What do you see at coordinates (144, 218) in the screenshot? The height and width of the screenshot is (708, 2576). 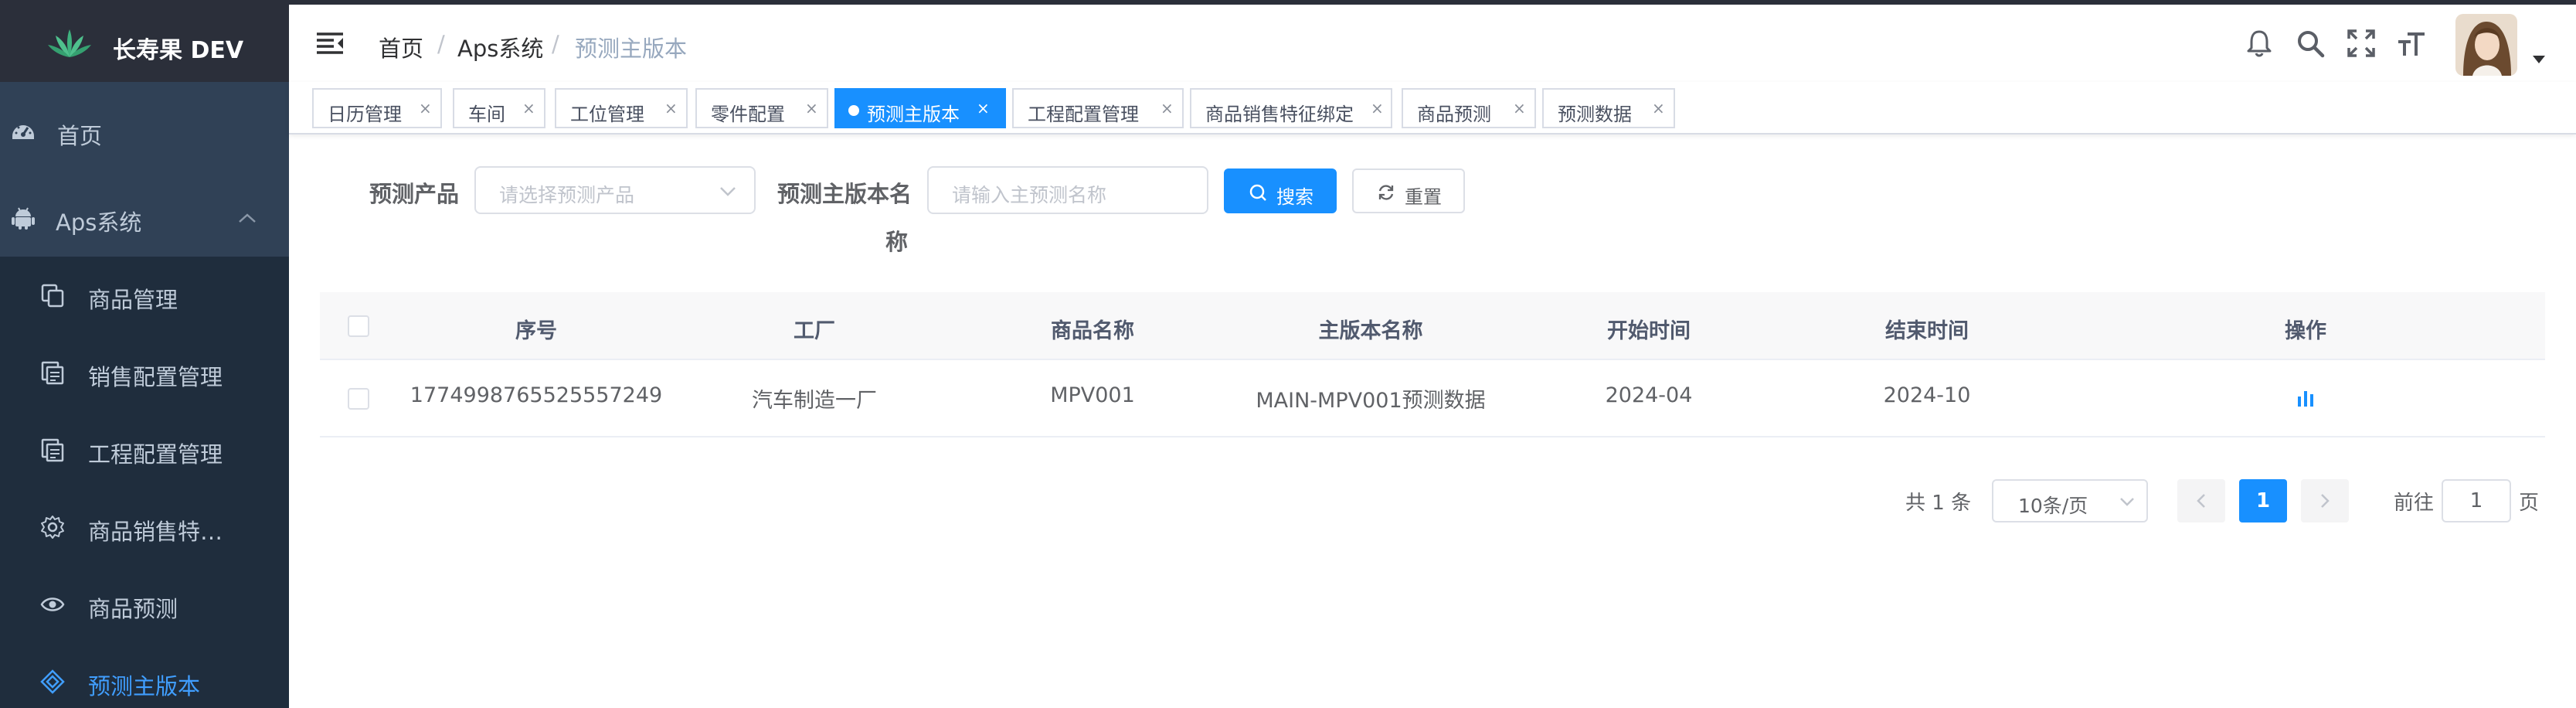 I see `sidebar-item-aps: Aps系统` at bounding box center [144, 218].